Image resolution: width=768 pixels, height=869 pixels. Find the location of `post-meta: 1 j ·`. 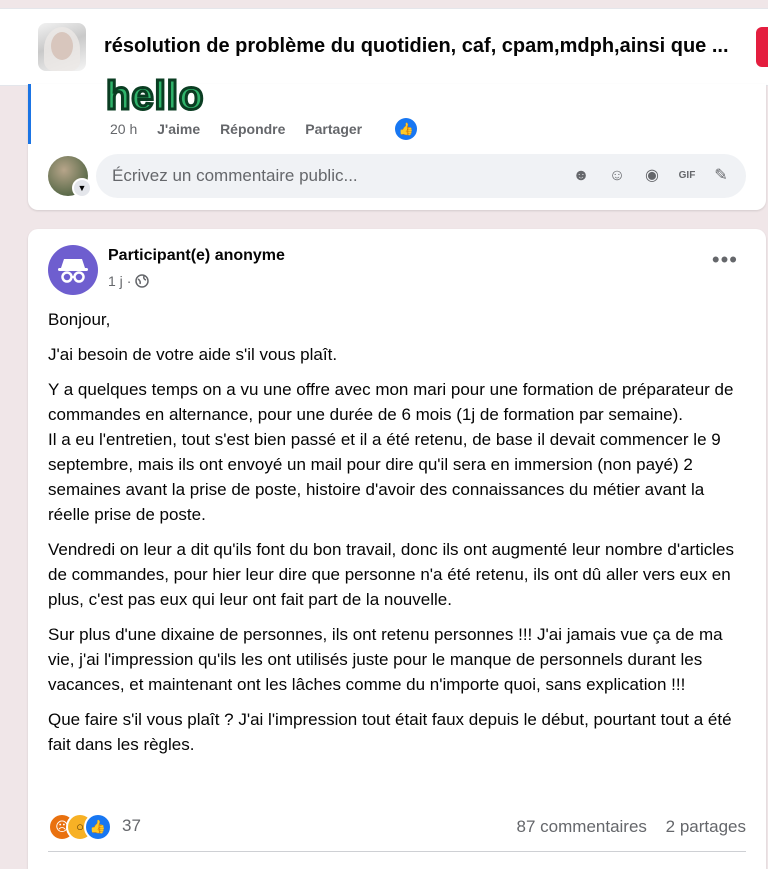

post-meta: 1 j · is located at coordinates (128, 281).